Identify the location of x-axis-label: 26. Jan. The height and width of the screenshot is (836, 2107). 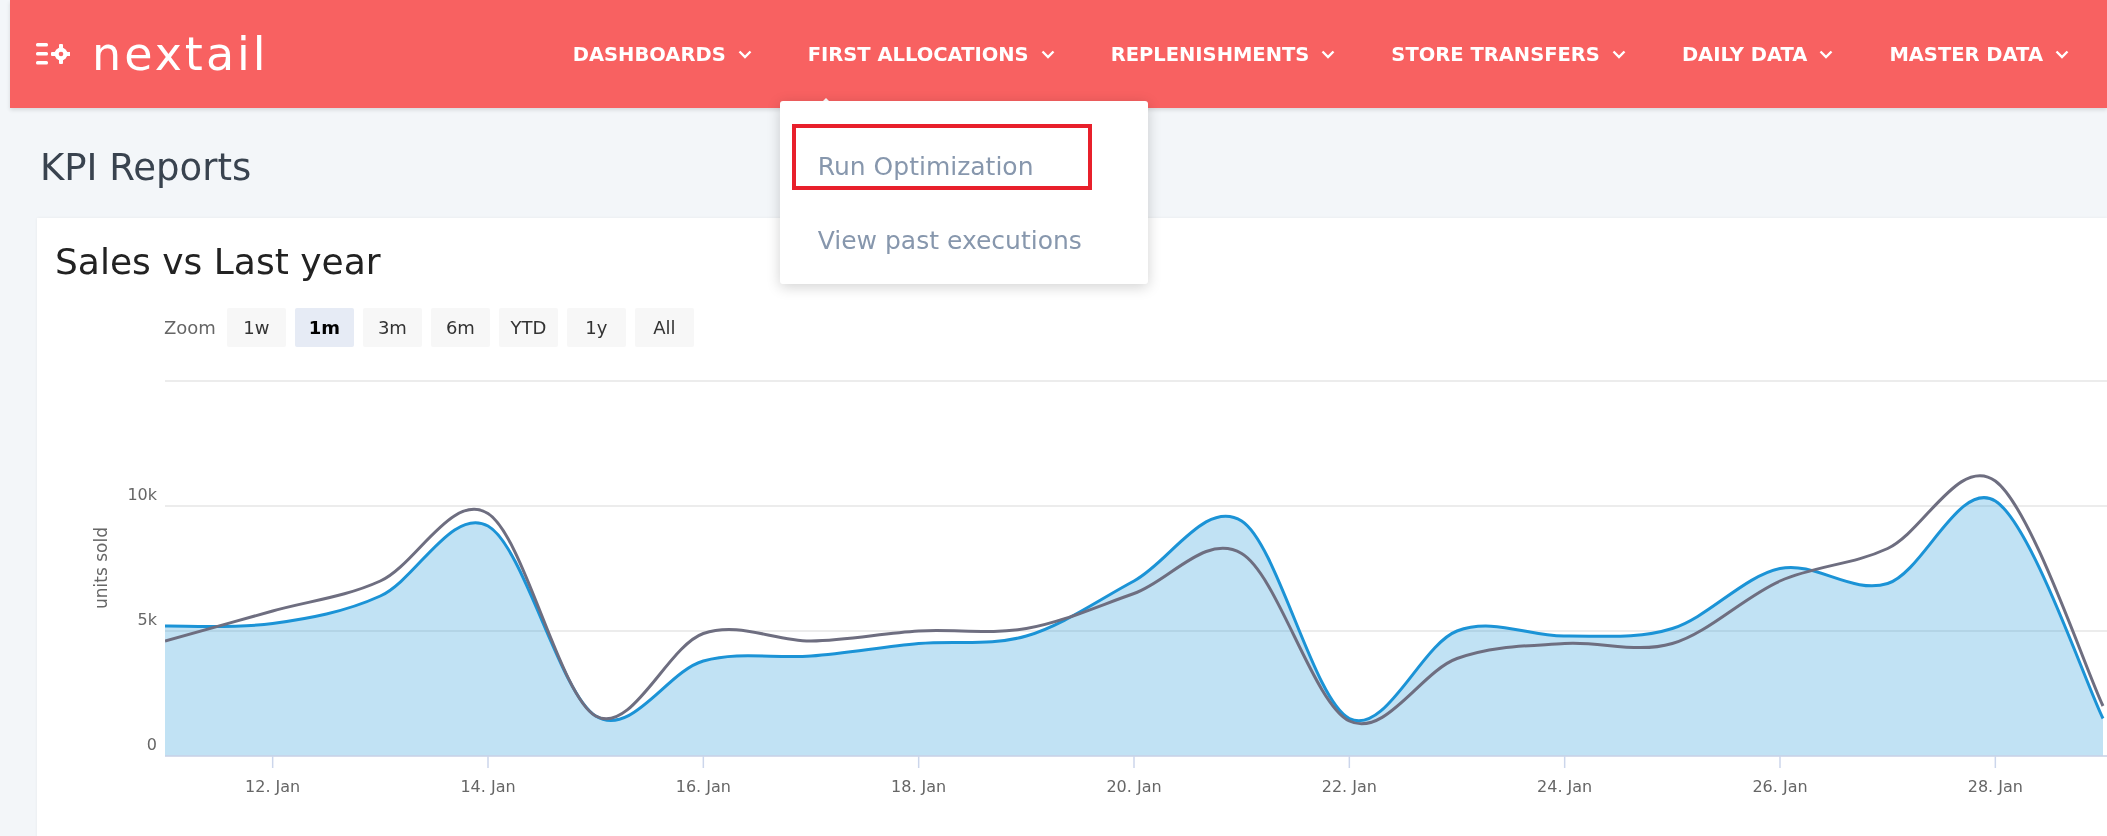
(1780, 786).